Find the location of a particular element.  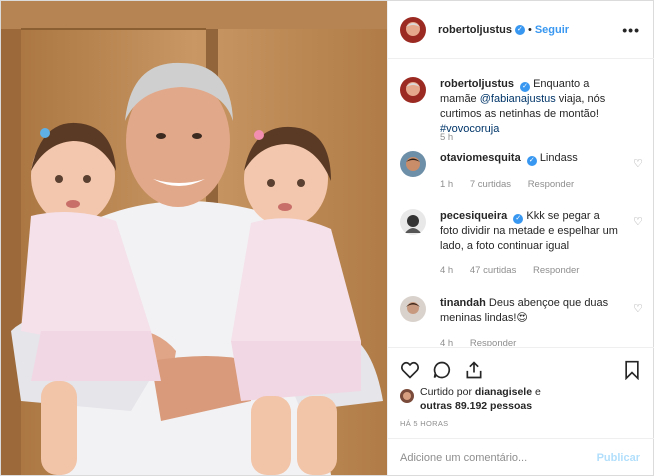

likes-others-count: outras 89.192 pessoas is located at coordinates (476, 406).